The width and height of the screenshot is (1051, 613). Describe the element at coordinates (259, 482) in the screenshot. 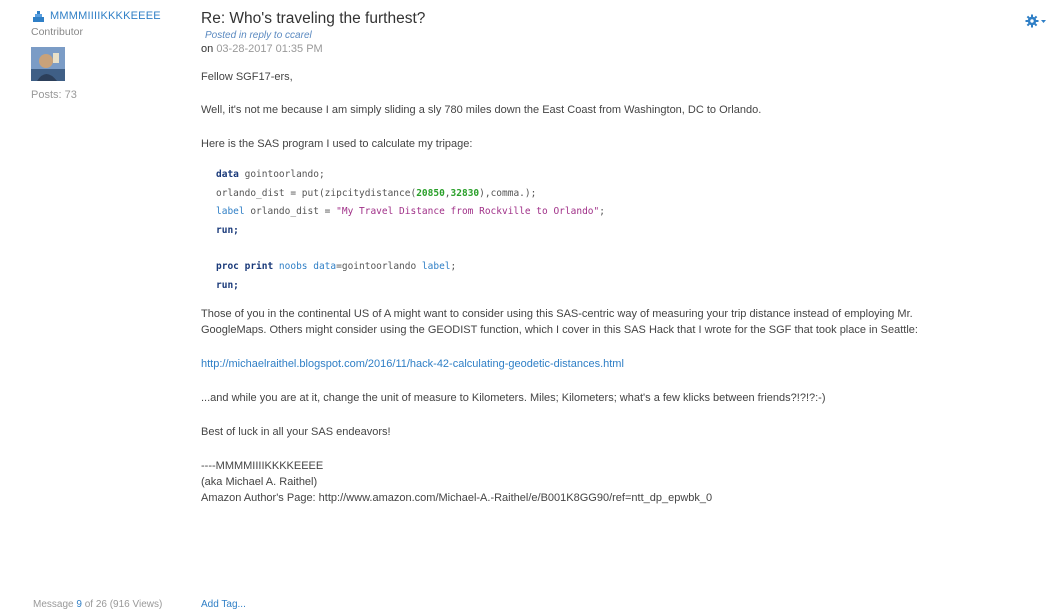

I see `signature-line: (aka Michael A. Raithel)` at that location.